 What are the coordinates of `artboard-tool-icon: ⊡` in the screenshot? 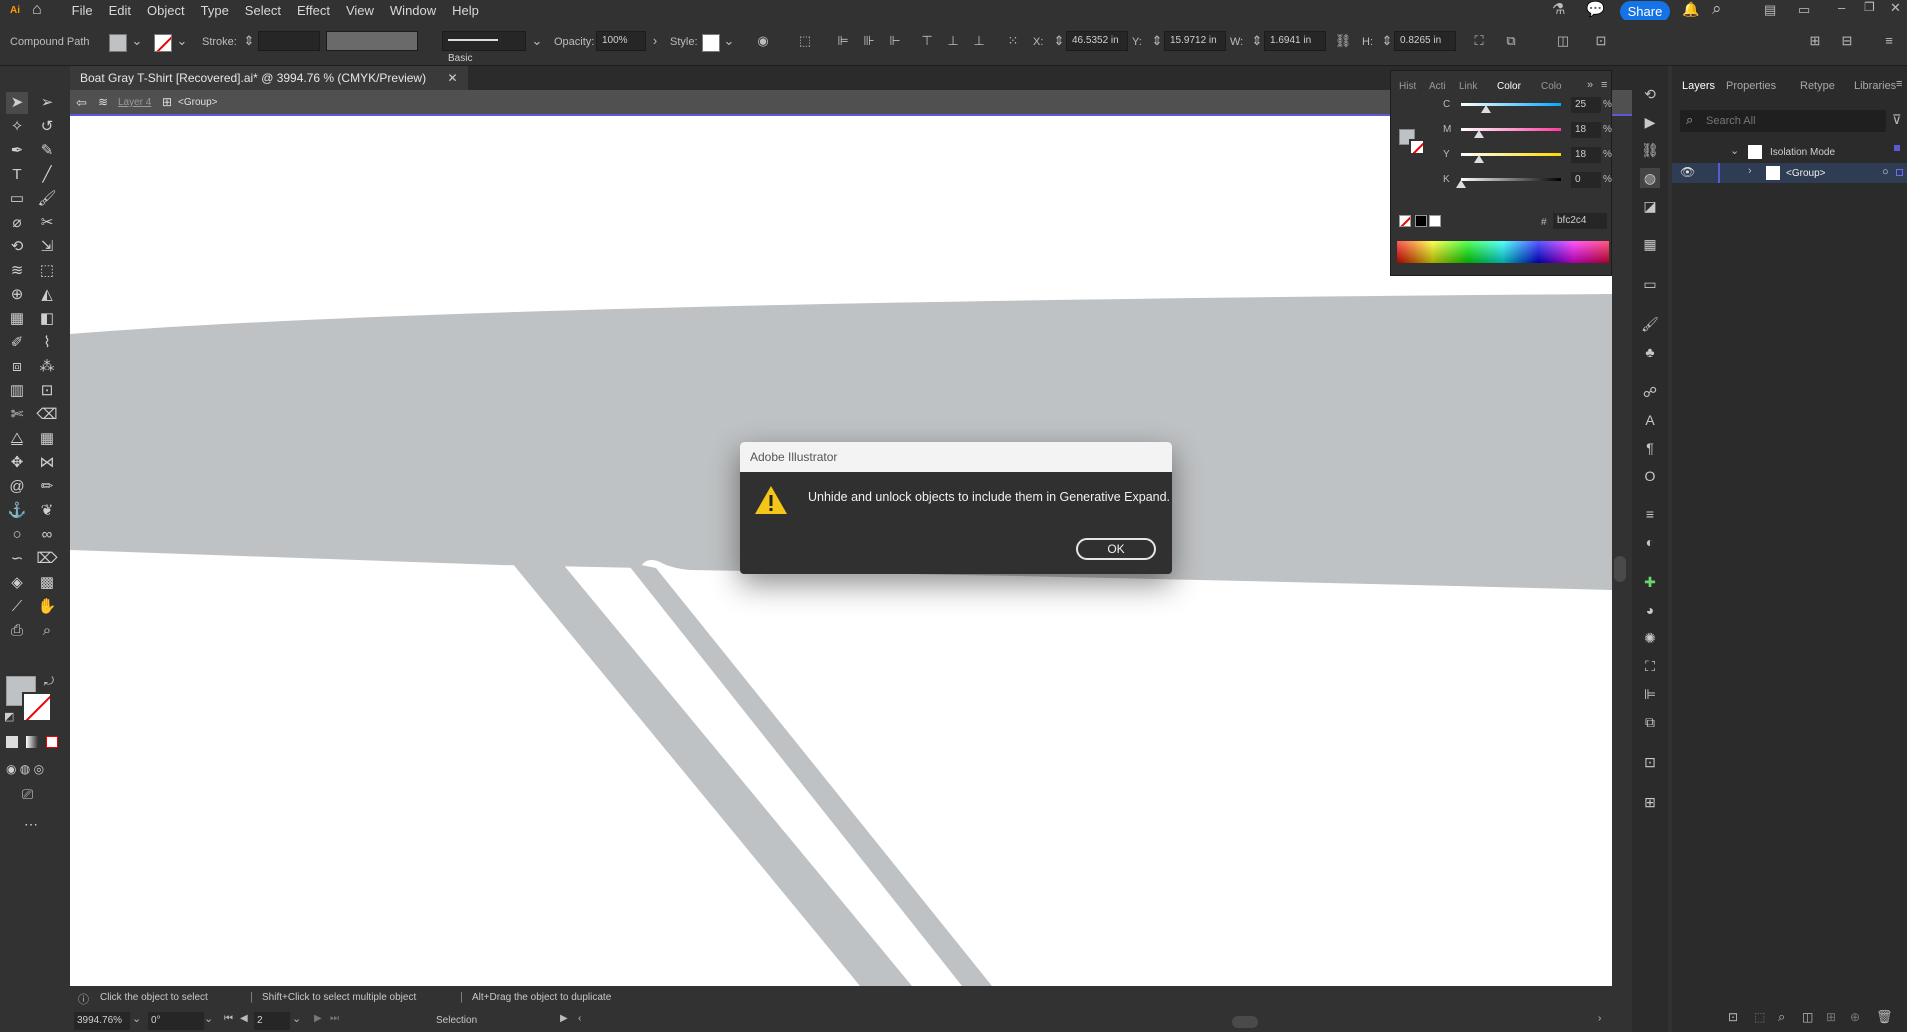 It's located at (47, 391).